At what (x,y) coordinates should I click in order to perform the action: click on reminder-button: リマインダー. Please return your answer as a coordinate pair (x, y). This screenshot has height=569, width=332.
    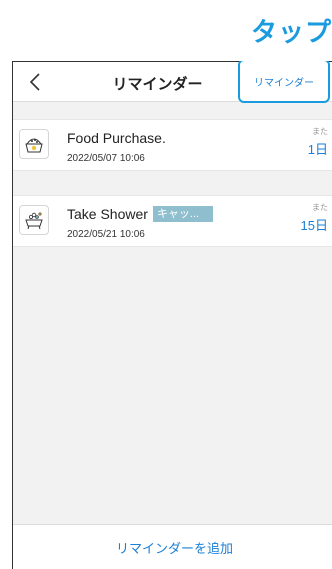
    Looking at the image, I should click on (284, 82).